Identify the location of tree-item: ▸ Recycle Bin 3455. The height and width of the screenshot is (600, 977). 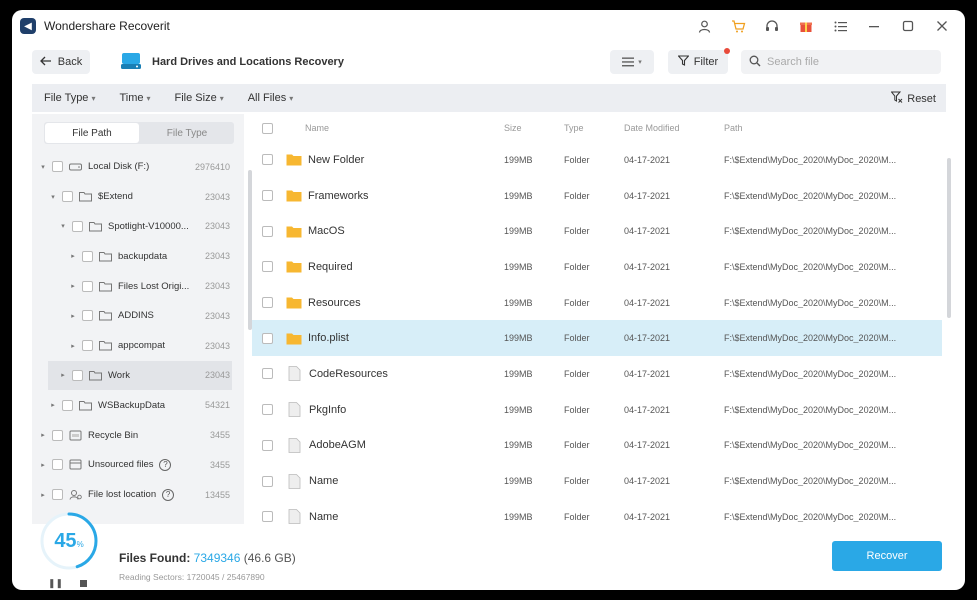
(132, 435).